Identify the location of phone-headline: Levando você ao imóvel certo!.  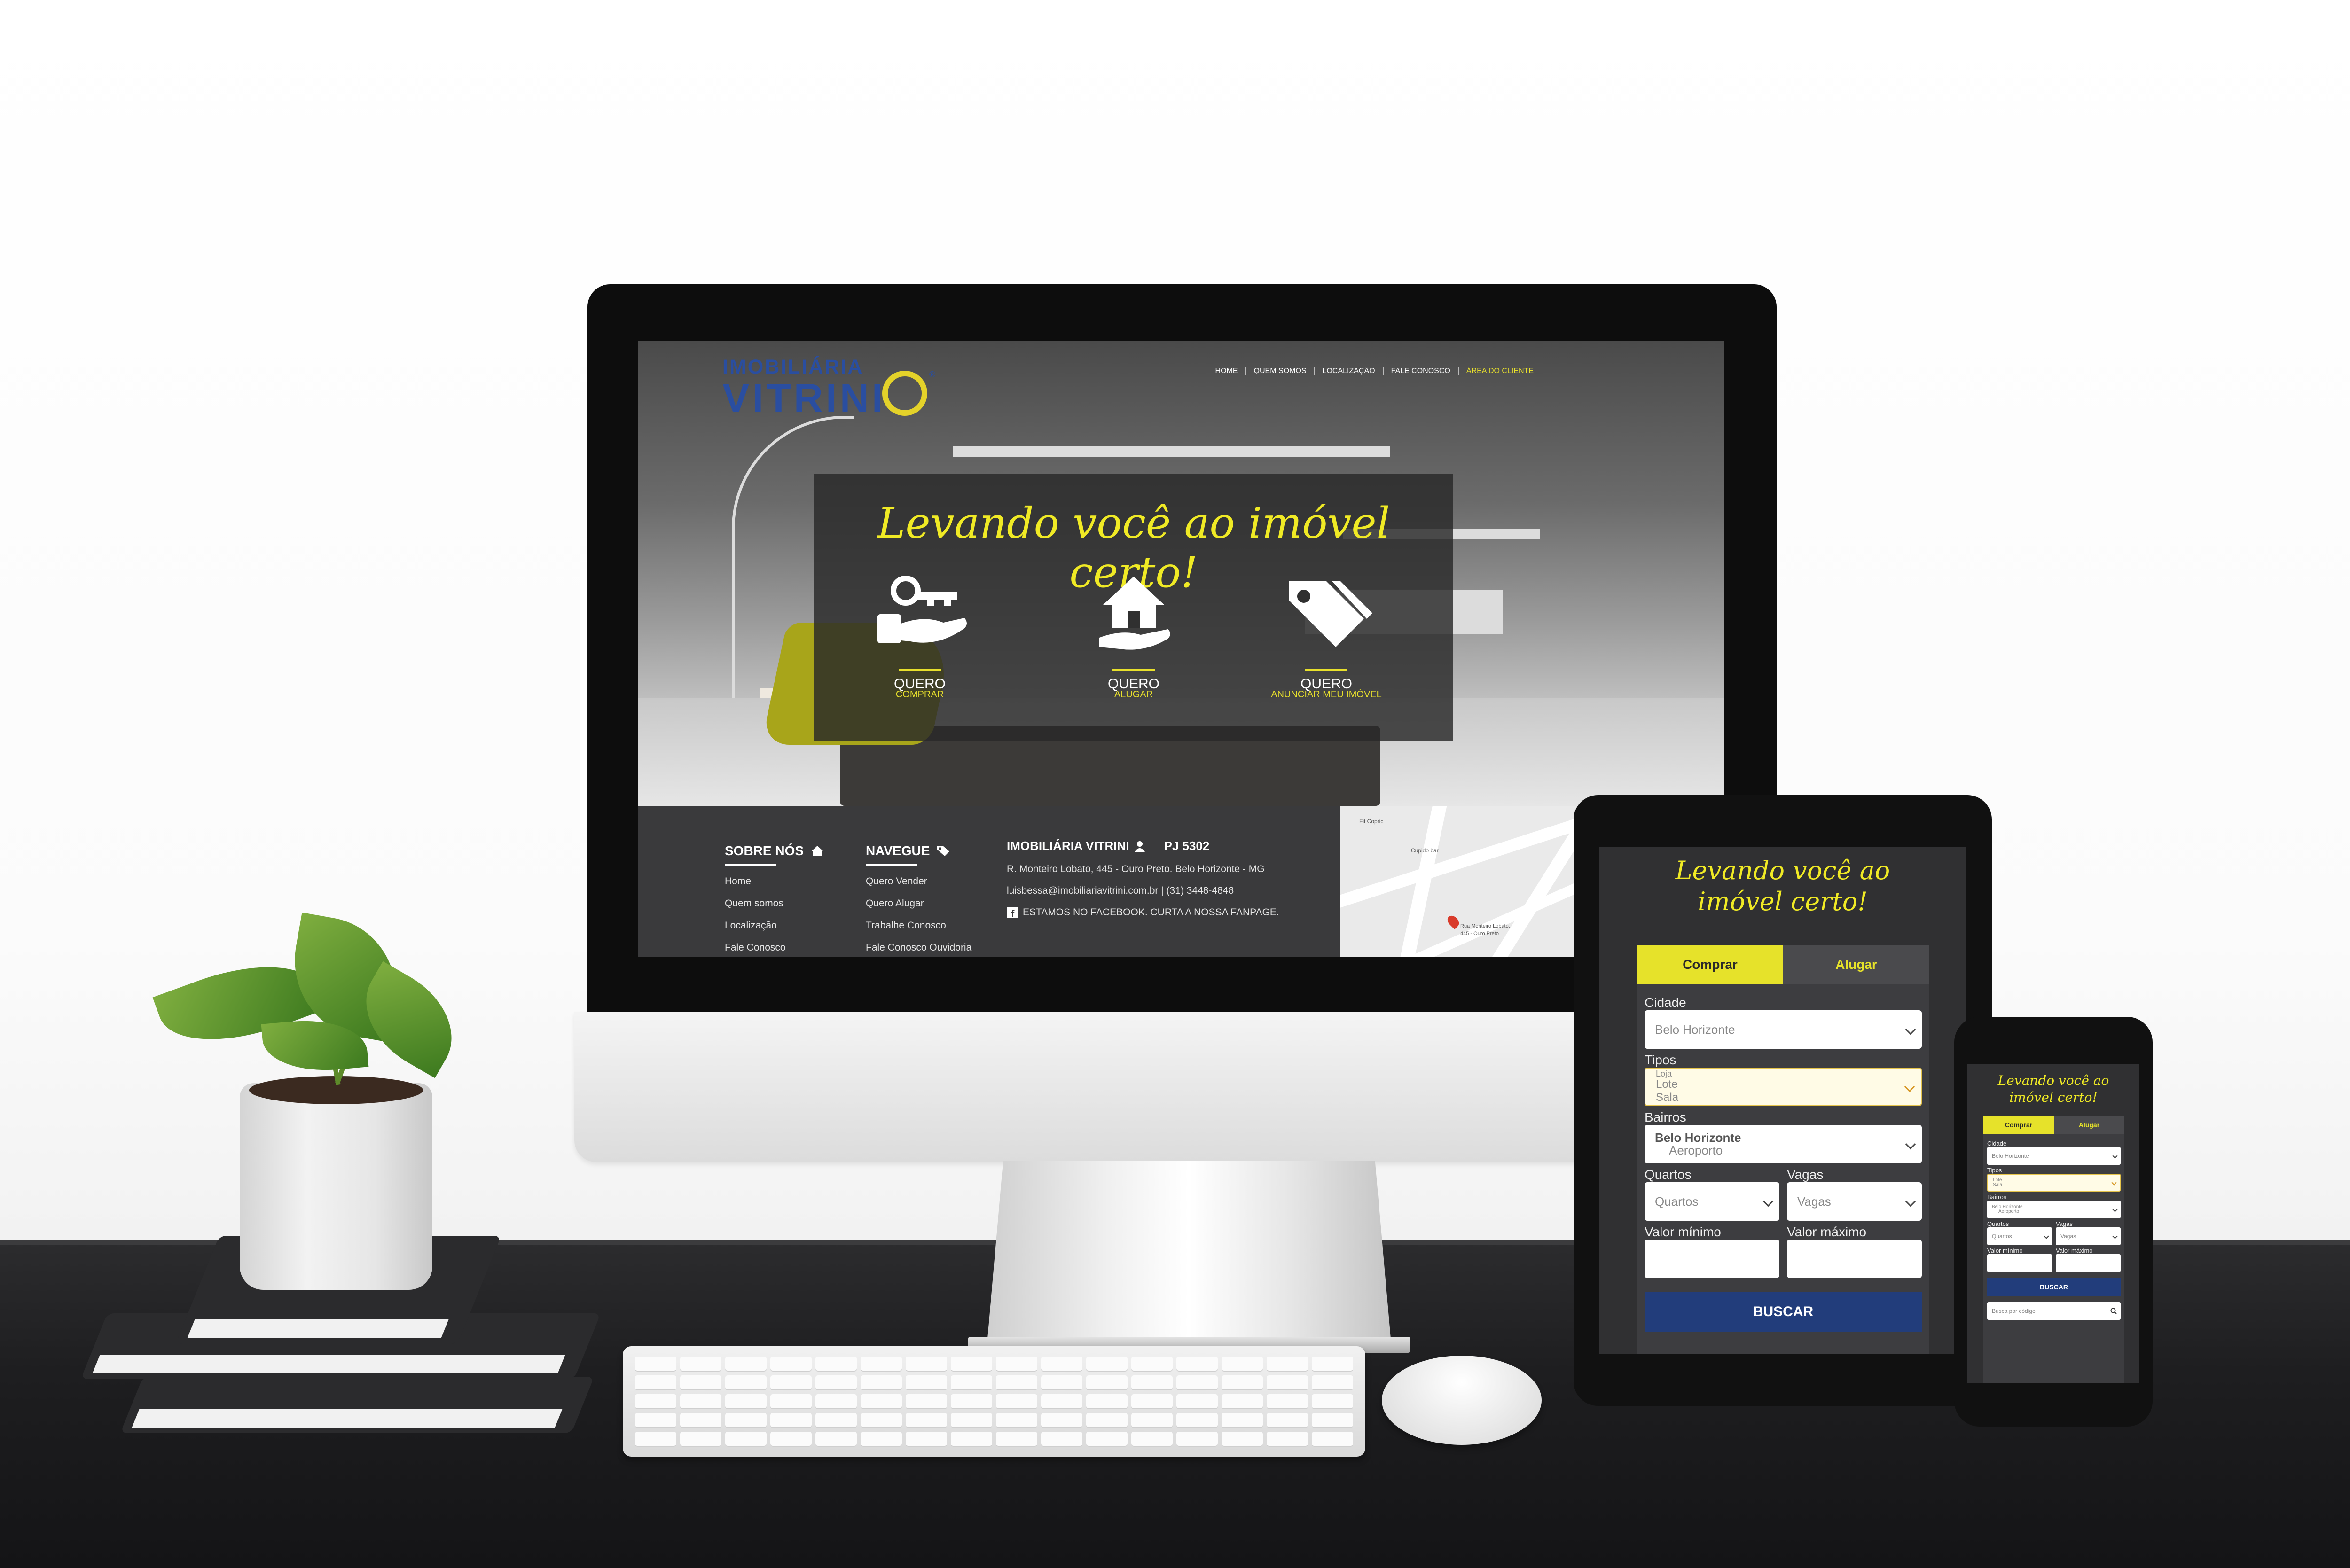
(2053, 1089).